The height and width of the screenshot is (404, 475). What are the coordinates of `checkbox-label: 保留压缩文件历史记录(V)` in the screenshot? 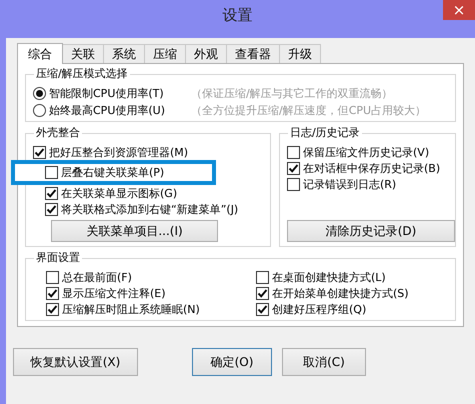 It's located at (366, 152).